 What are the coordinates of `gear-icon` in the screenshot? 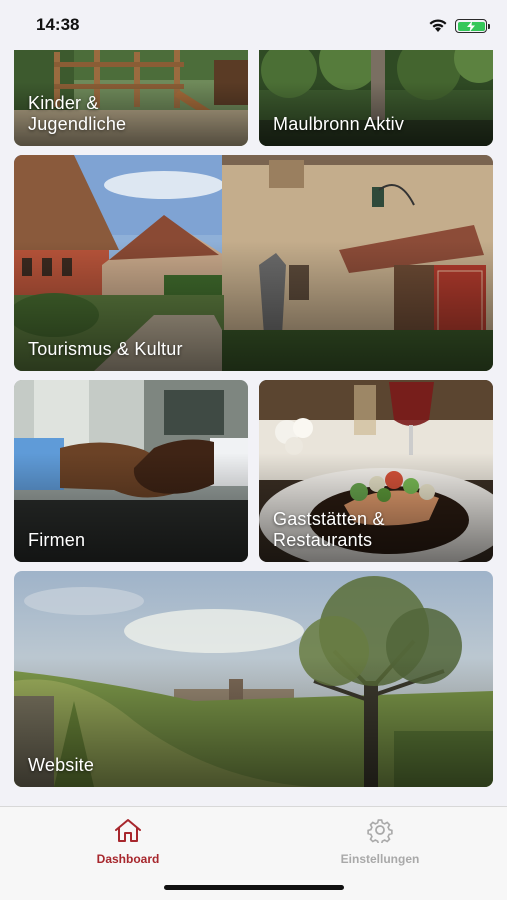 It's located at (380, 832).